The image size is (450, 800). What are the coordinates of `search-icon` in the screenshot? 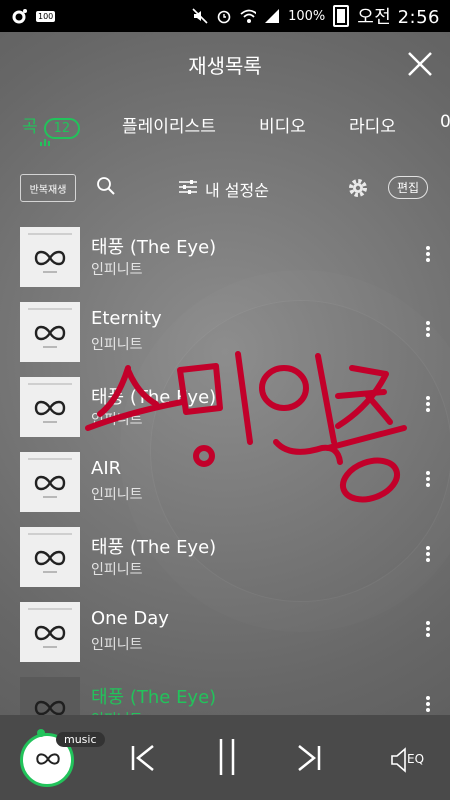 It's located at (106, 186).